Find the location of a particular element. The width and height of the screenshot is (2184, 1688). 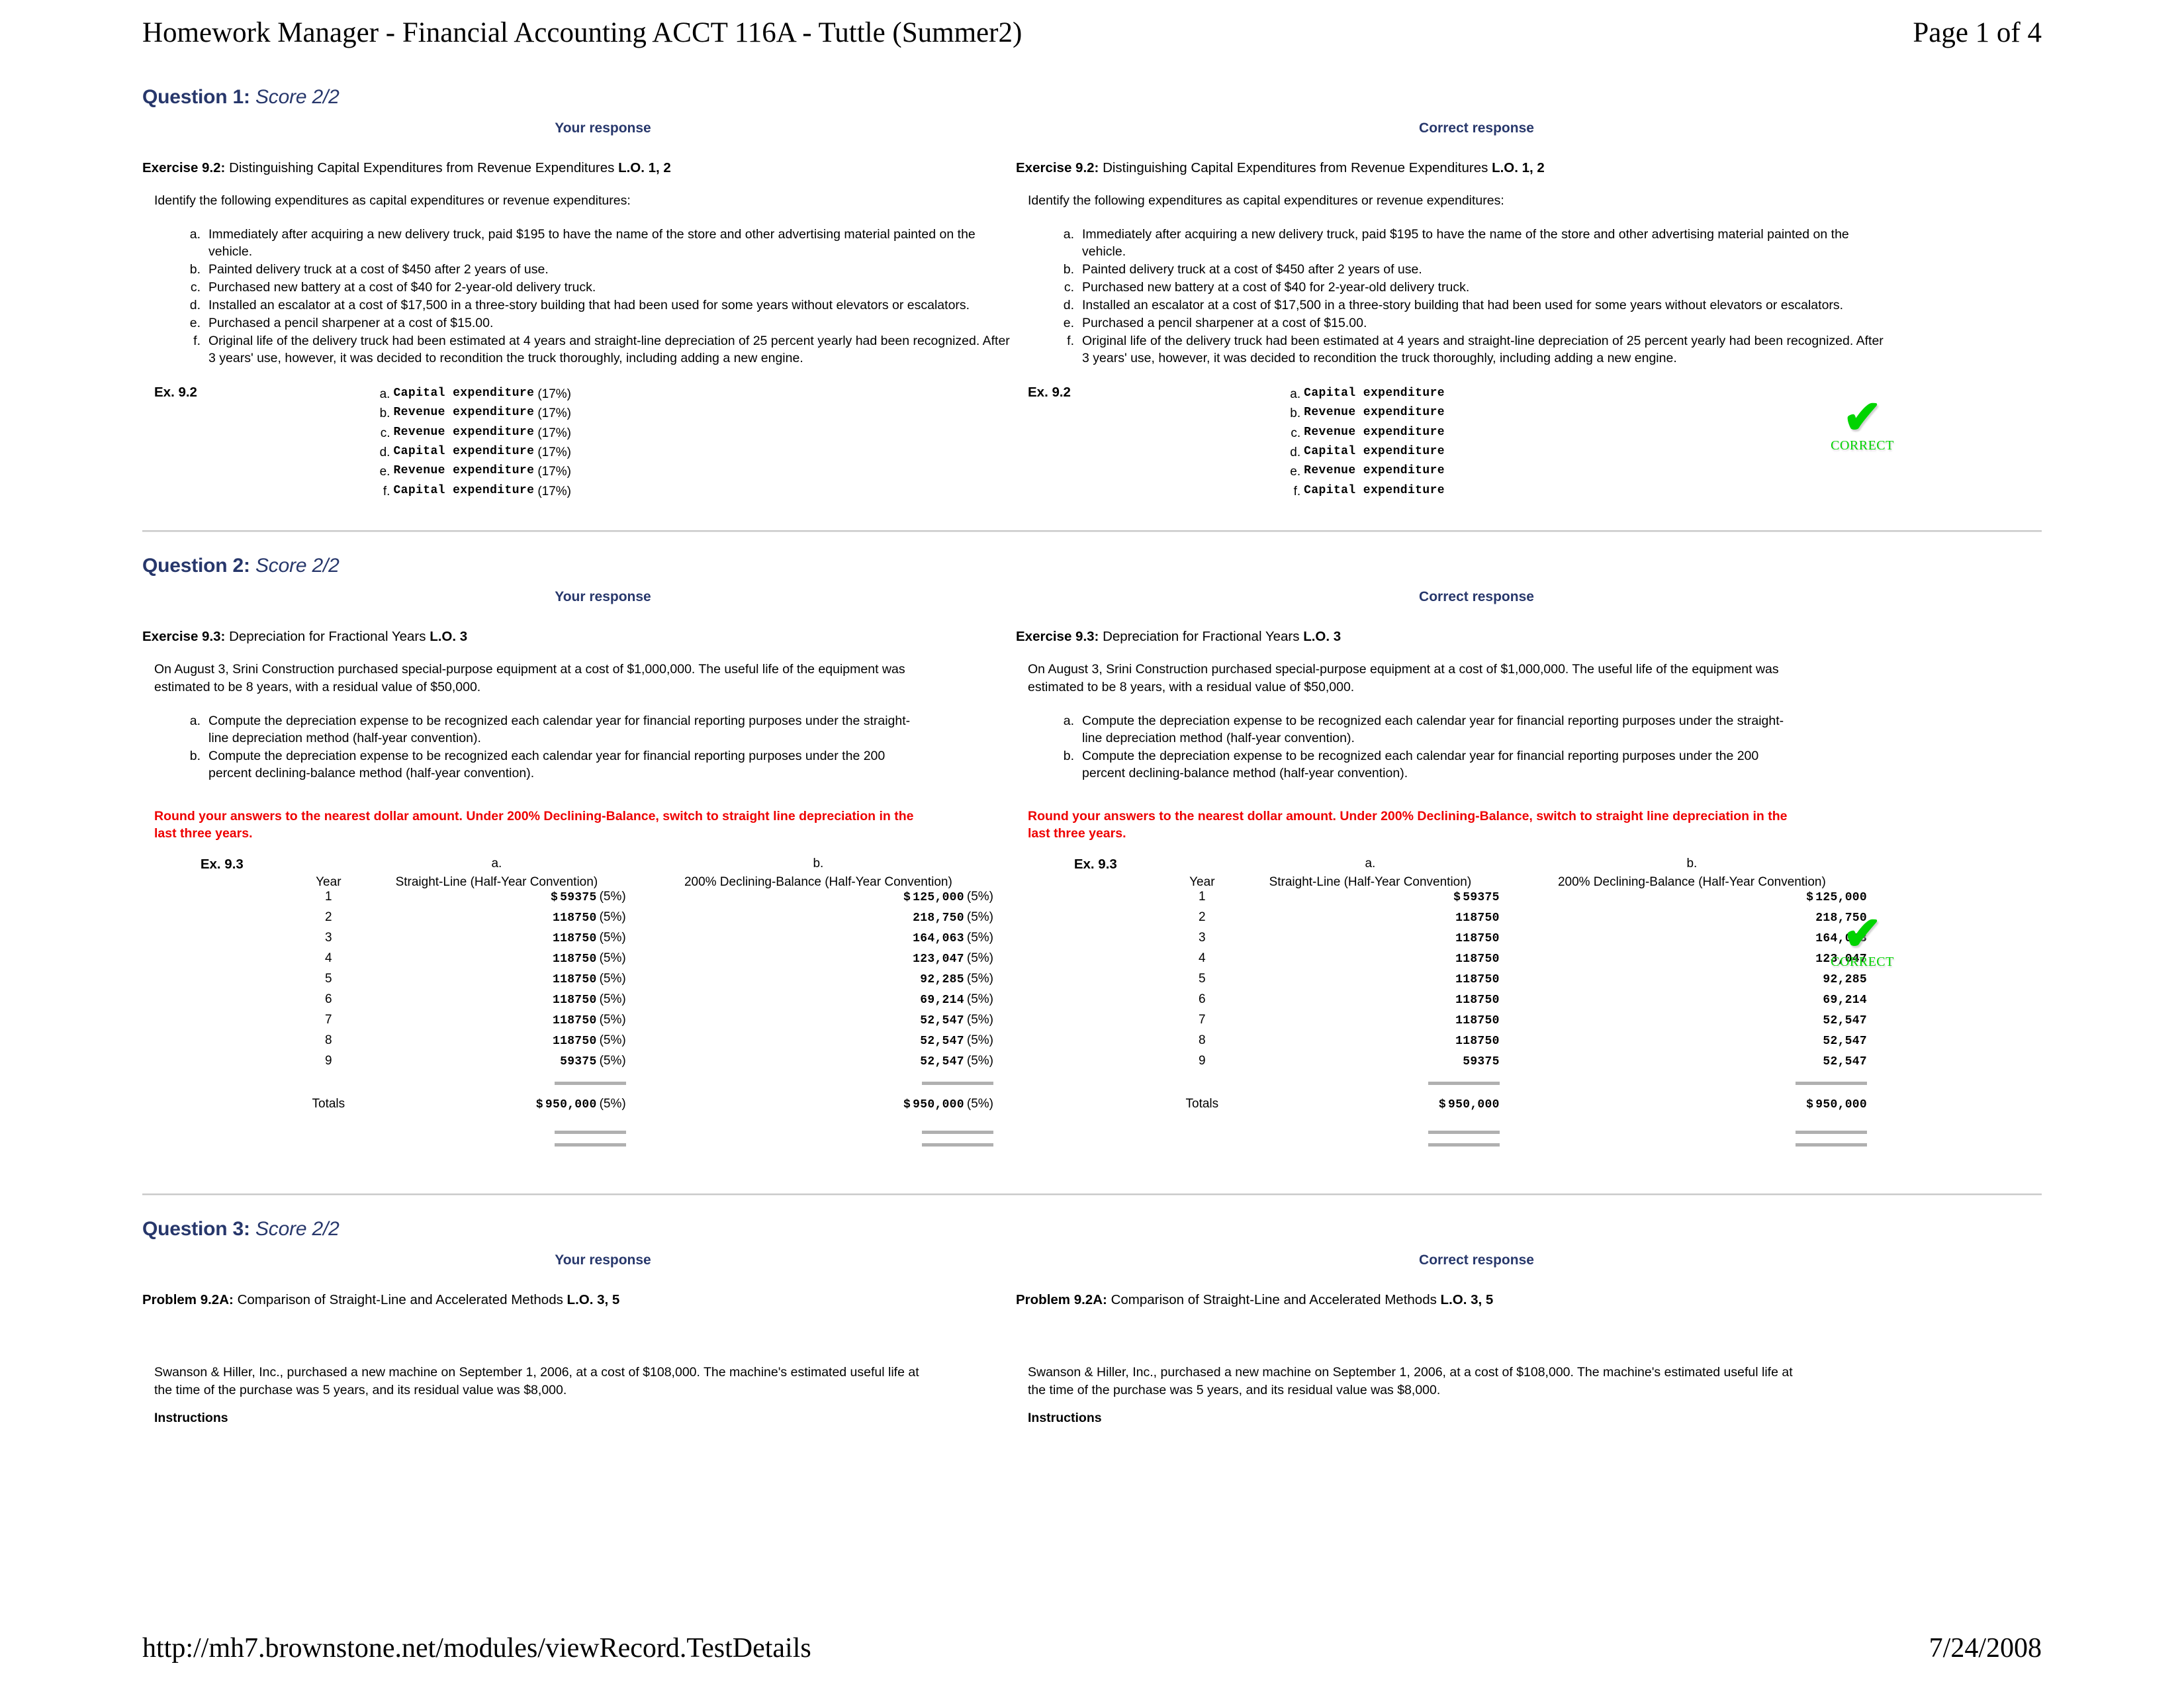

answer-row: c. Revenue expenditure is located at coordinates (1306, 433).